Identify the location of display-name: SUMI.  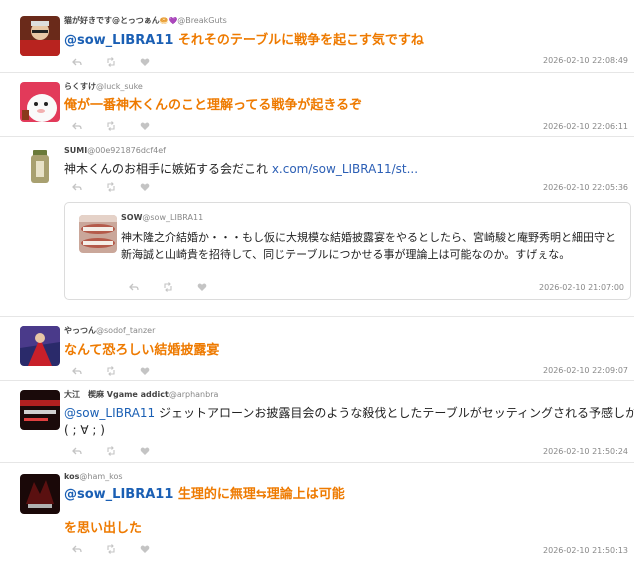
(75, 150).